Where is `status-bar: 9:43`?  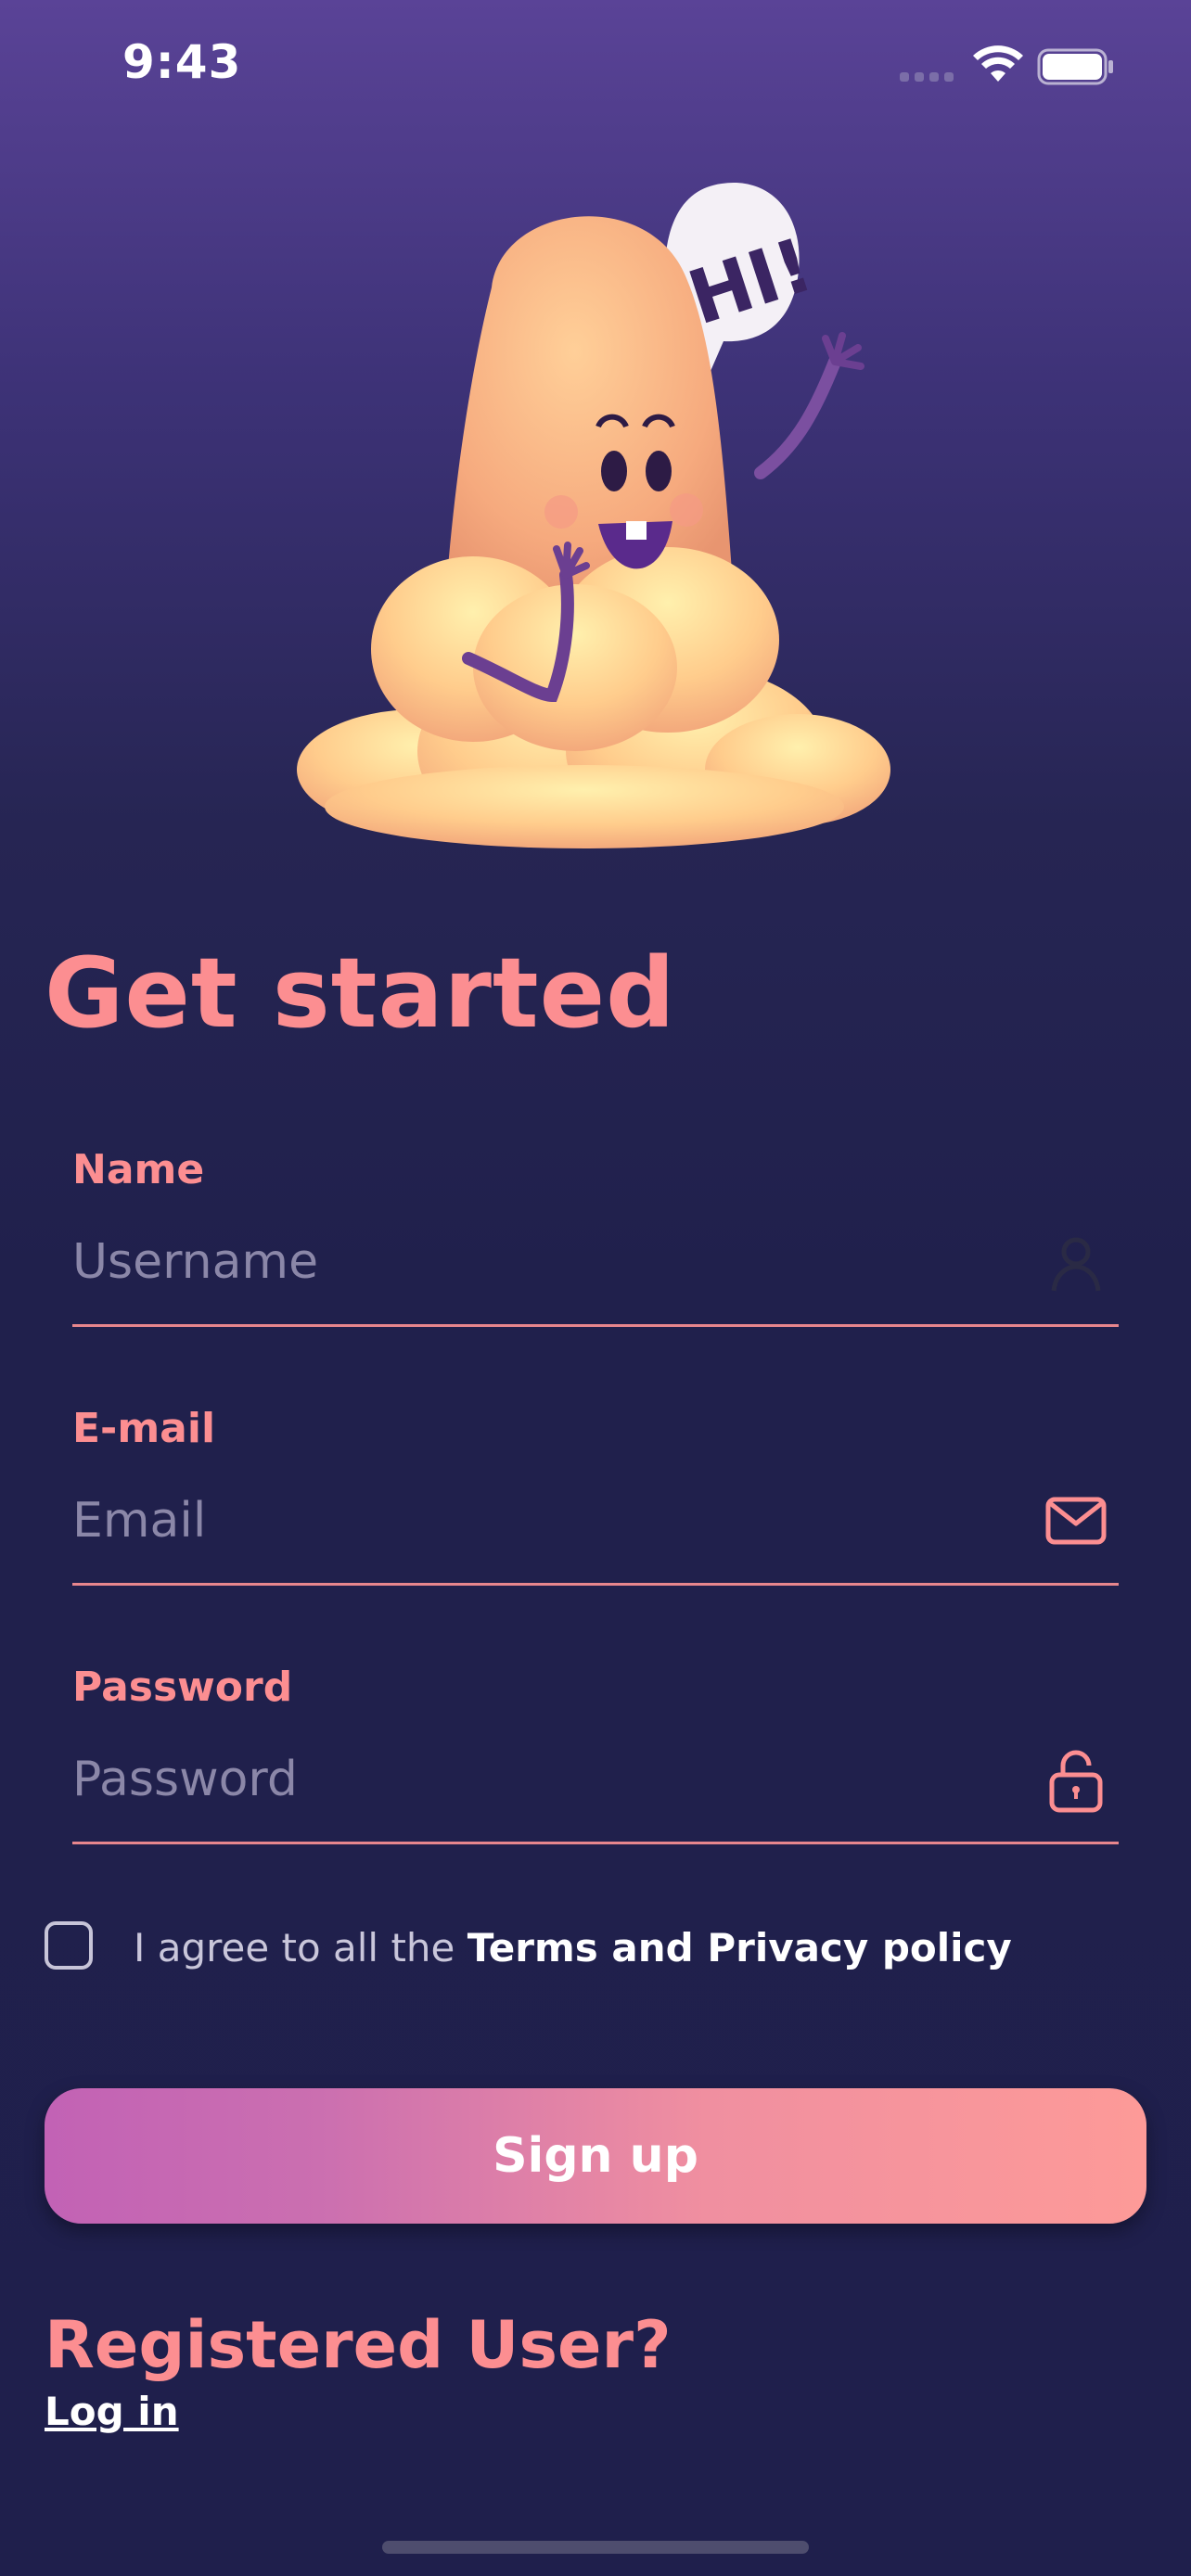 status-bar: 9:43 is located at coordinates (595, 65).